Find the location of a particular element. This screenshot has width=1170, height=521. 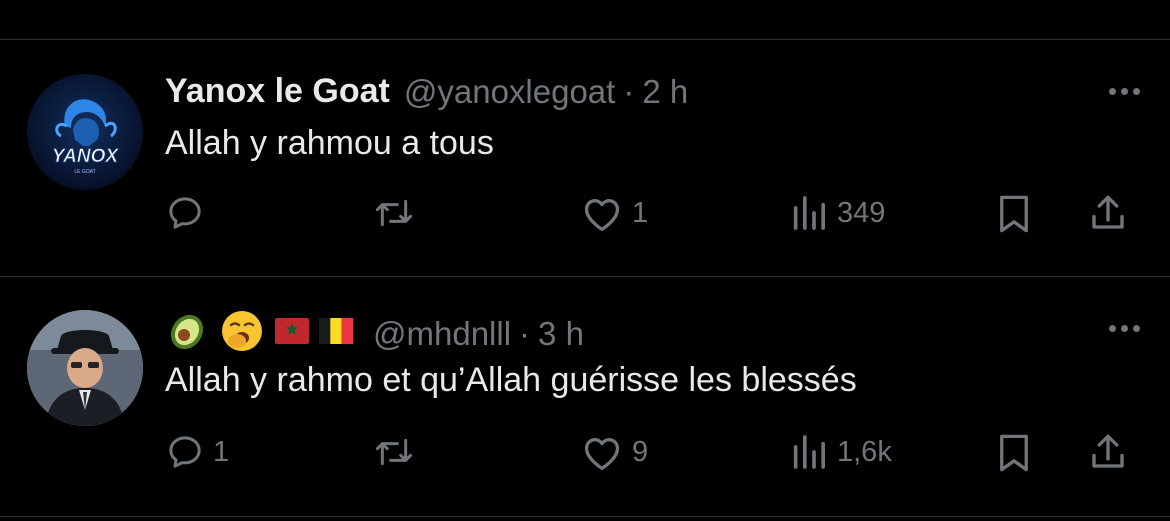

profile-photo-icon is located at coordinates (85, 368).